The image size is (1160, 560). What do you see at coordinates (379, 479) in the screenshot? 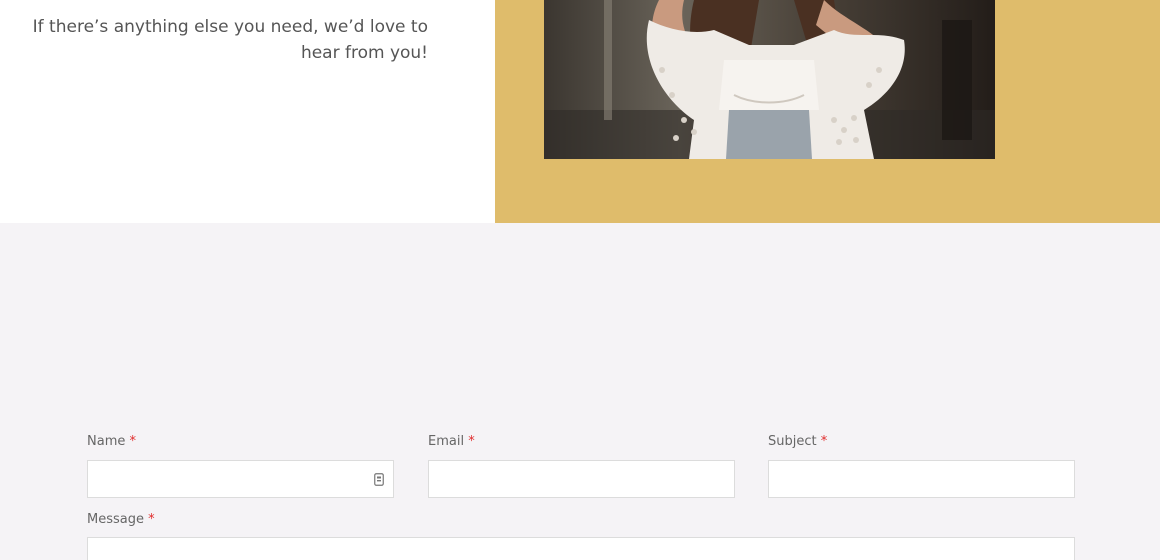
I see `autofill-contact-icon` at bounding box center [379, 479].